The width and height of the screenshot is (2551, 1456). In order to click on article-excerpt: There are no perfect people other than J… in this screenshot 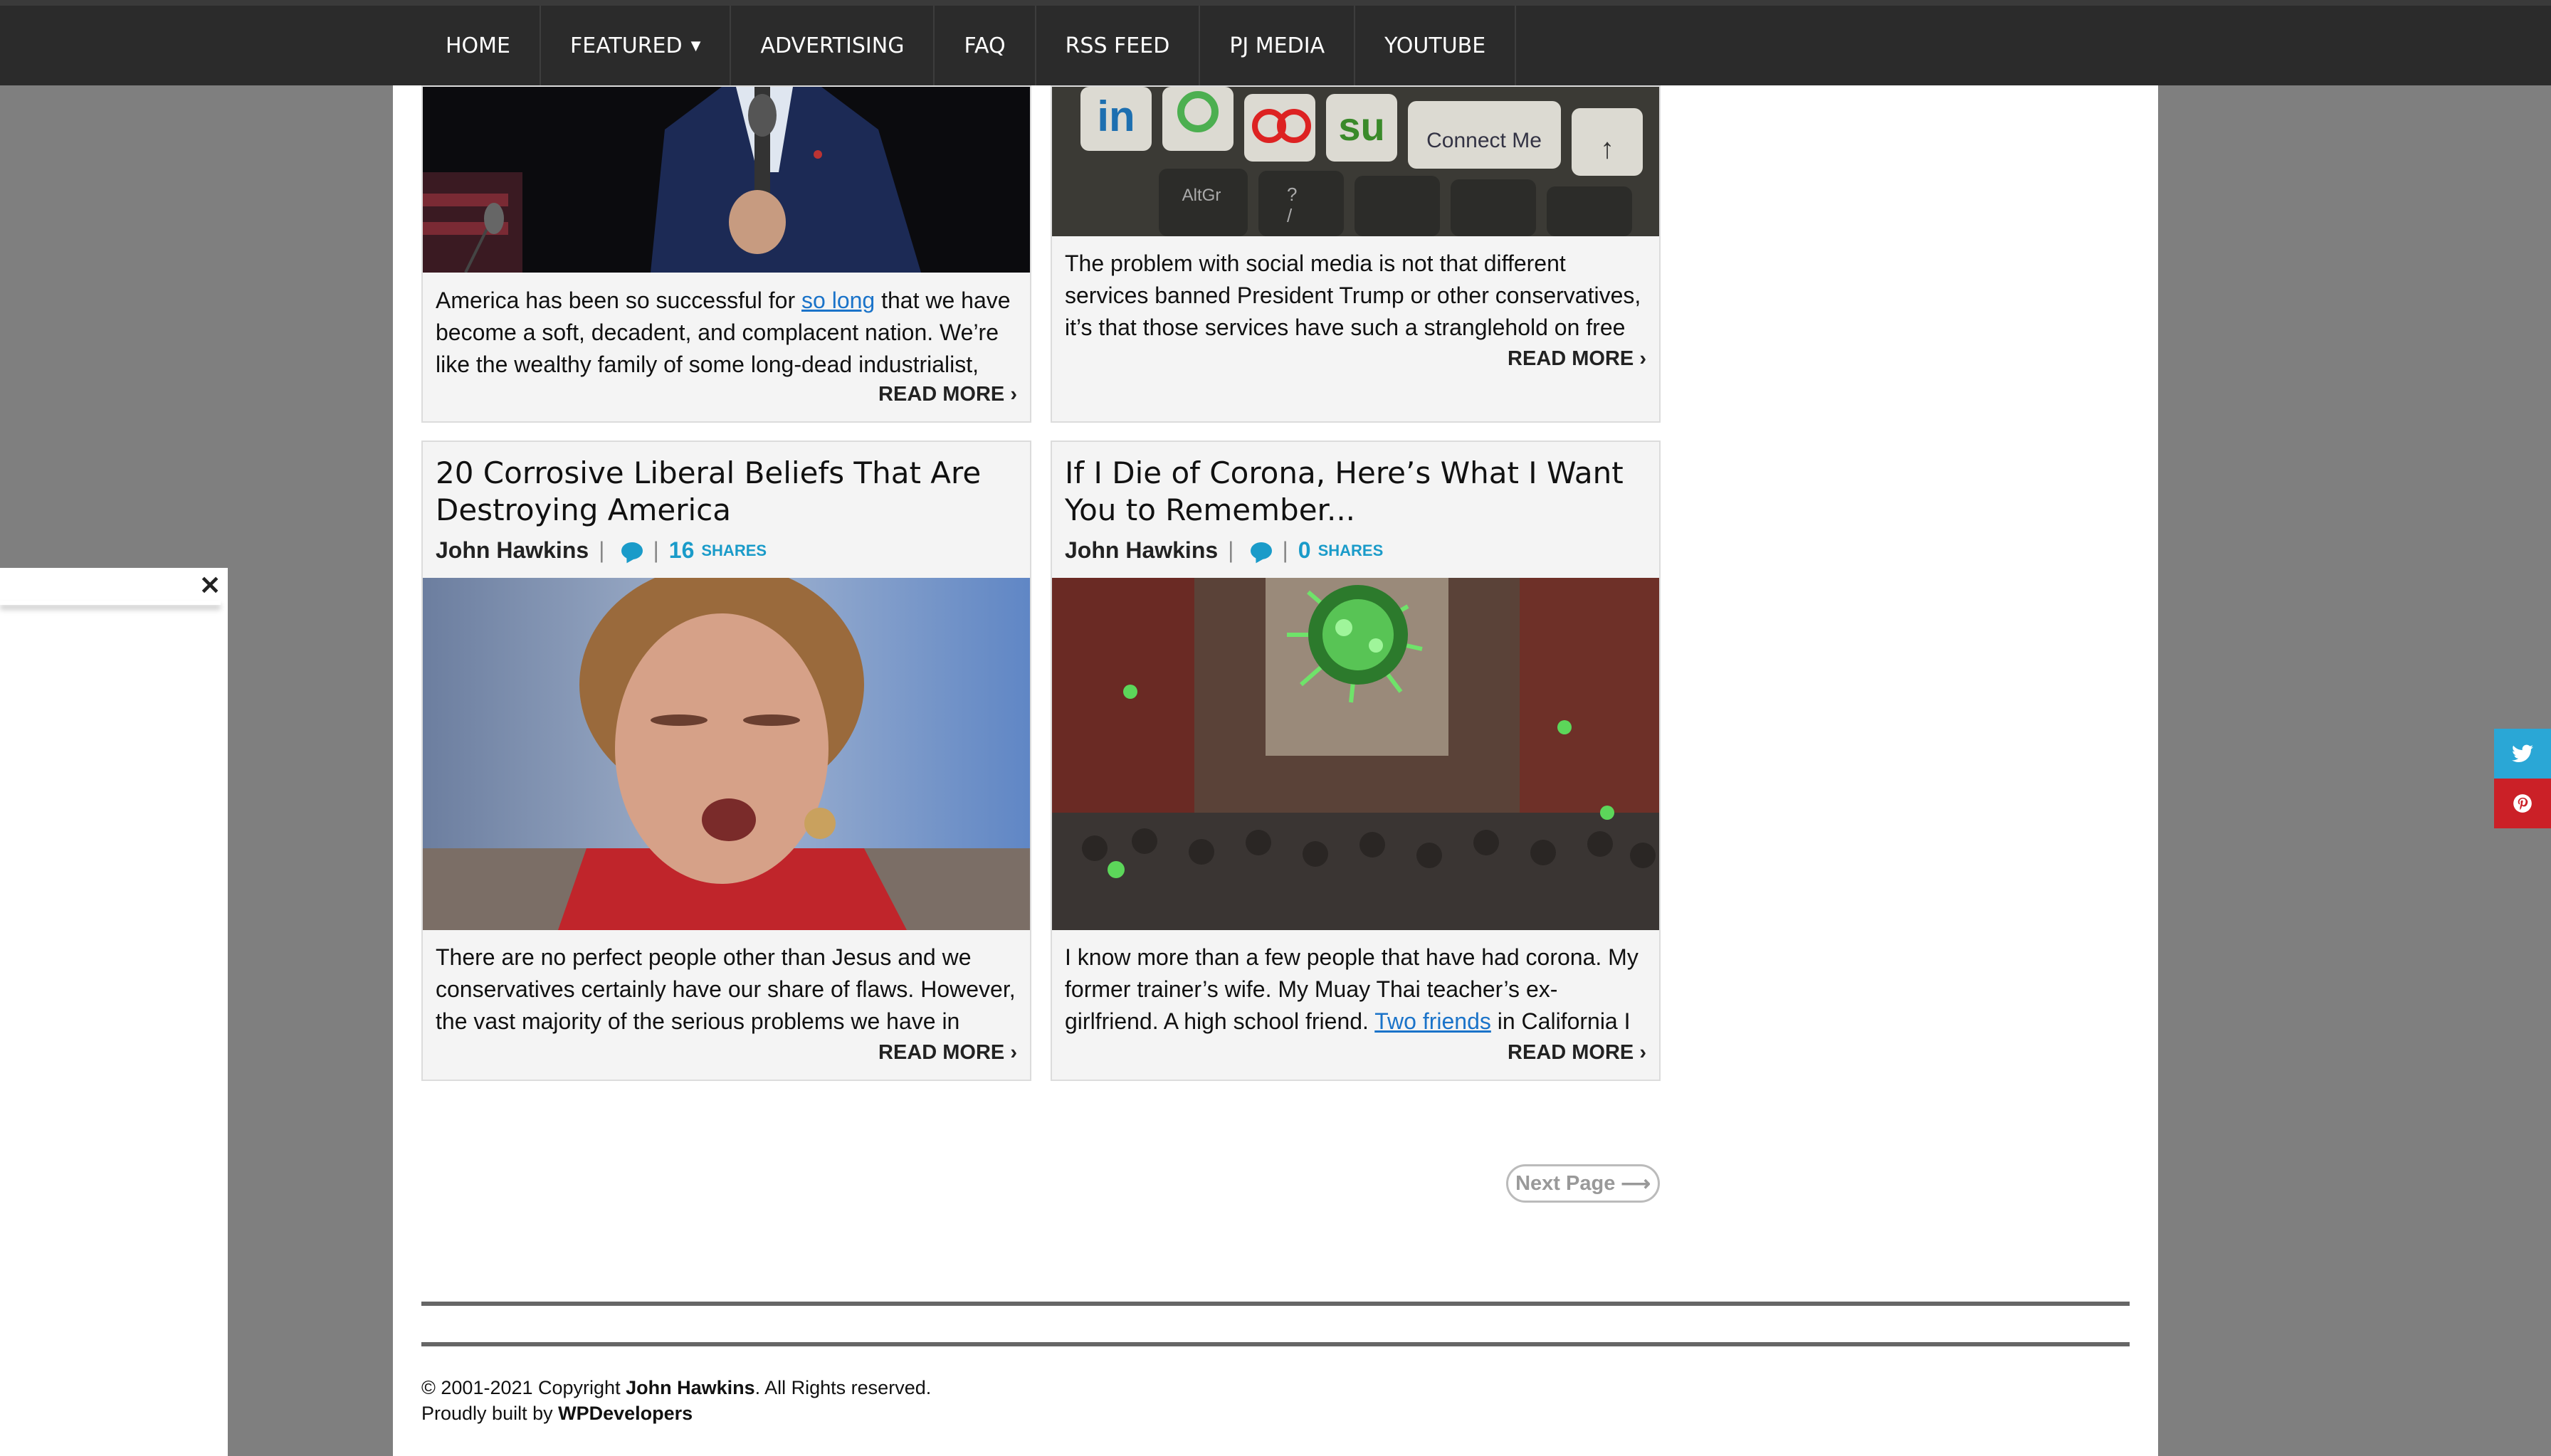, I will do `click(726, 989)`.